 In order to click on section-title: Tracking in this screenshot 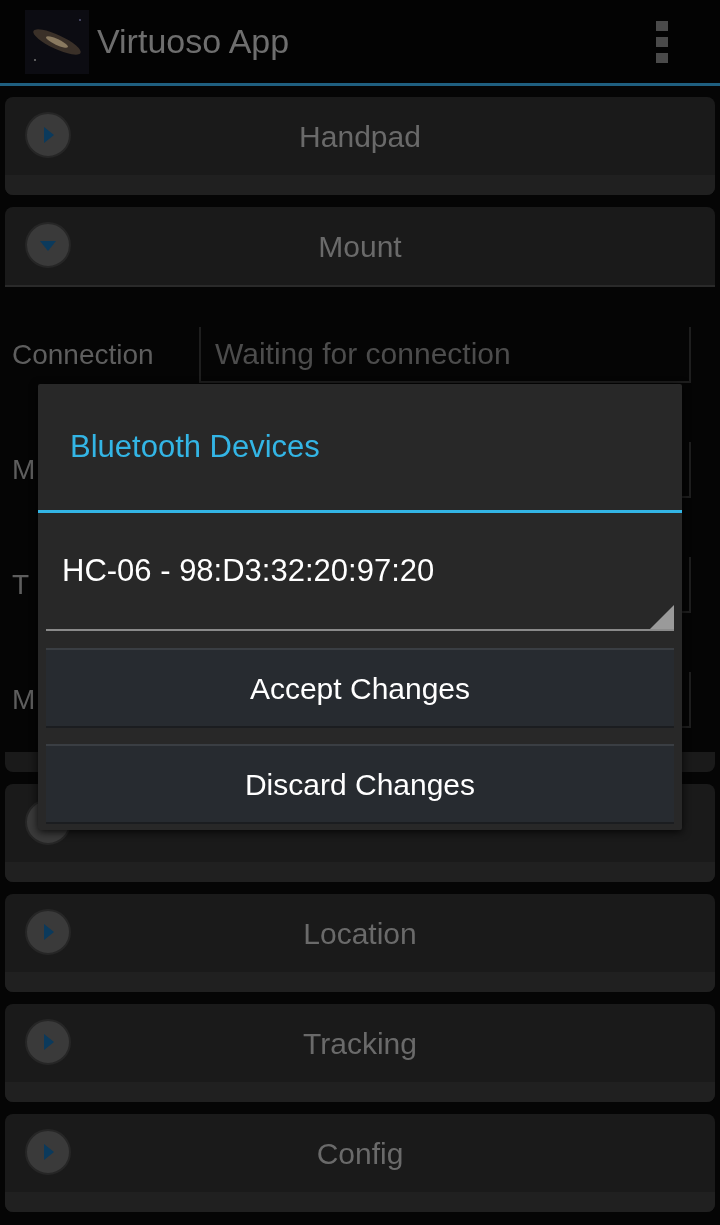, I will do `click(360, 1043)`.